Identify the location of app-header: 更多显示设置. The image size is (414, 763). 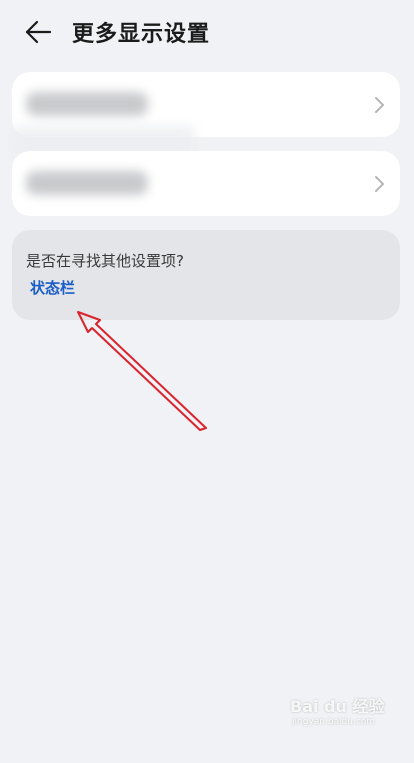
(207, 32).